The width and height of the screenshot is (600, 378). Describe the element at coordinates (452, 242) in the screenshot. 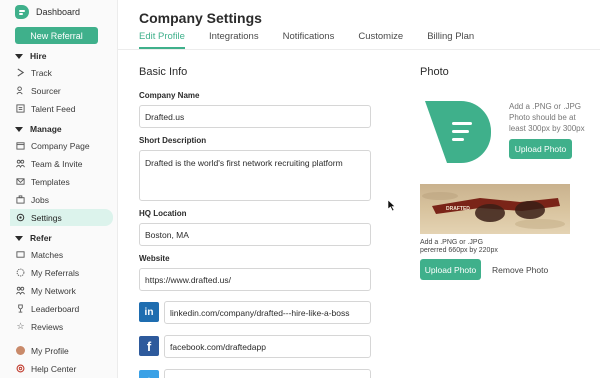

I see `cover-hint-line1: Add a .PNG or .JPG` at that location.